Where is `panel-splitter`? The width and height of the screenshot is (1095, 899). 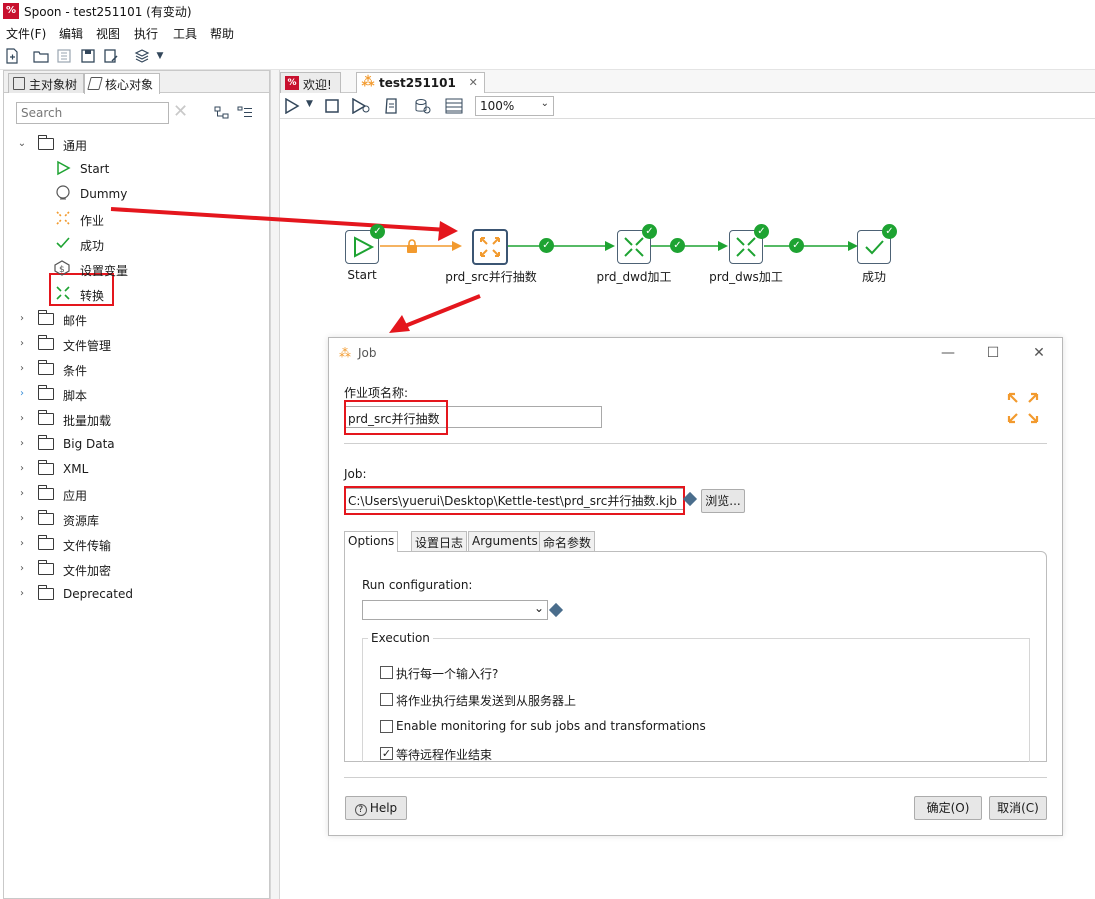 panel-splitter is located at coordinates (275, 484).